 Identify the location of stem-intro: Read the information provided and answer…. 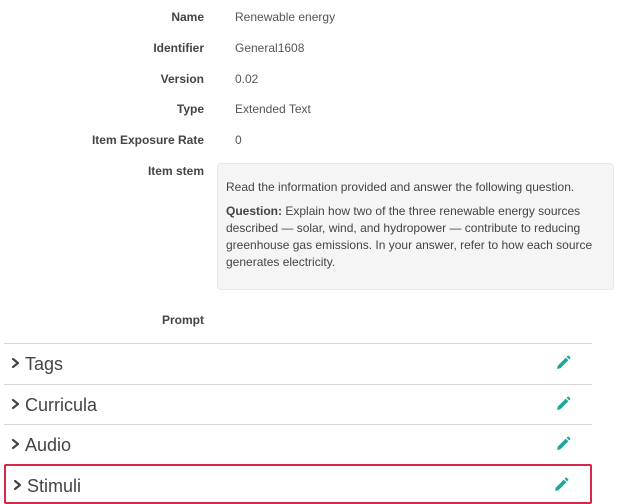
(400, 187).